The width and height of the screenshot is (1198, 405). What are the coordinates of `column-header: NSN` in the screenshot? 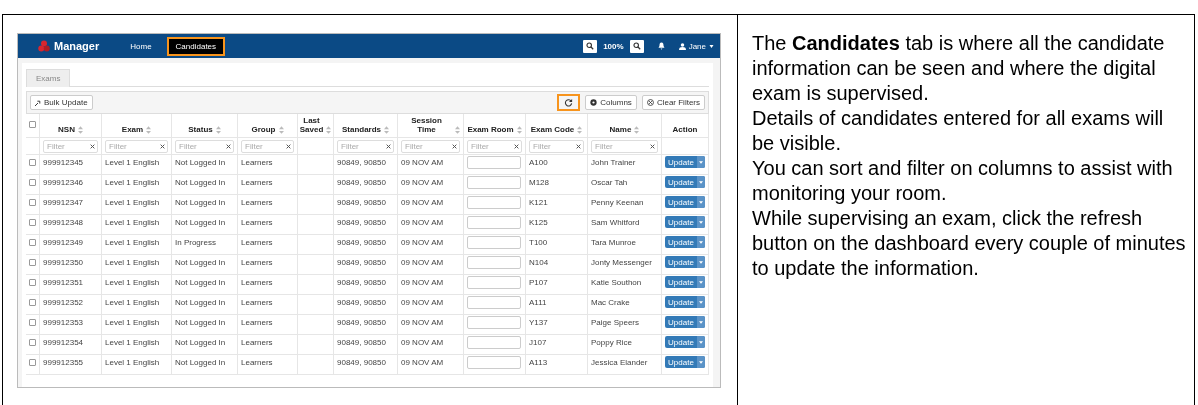 It's located at (66, 129).